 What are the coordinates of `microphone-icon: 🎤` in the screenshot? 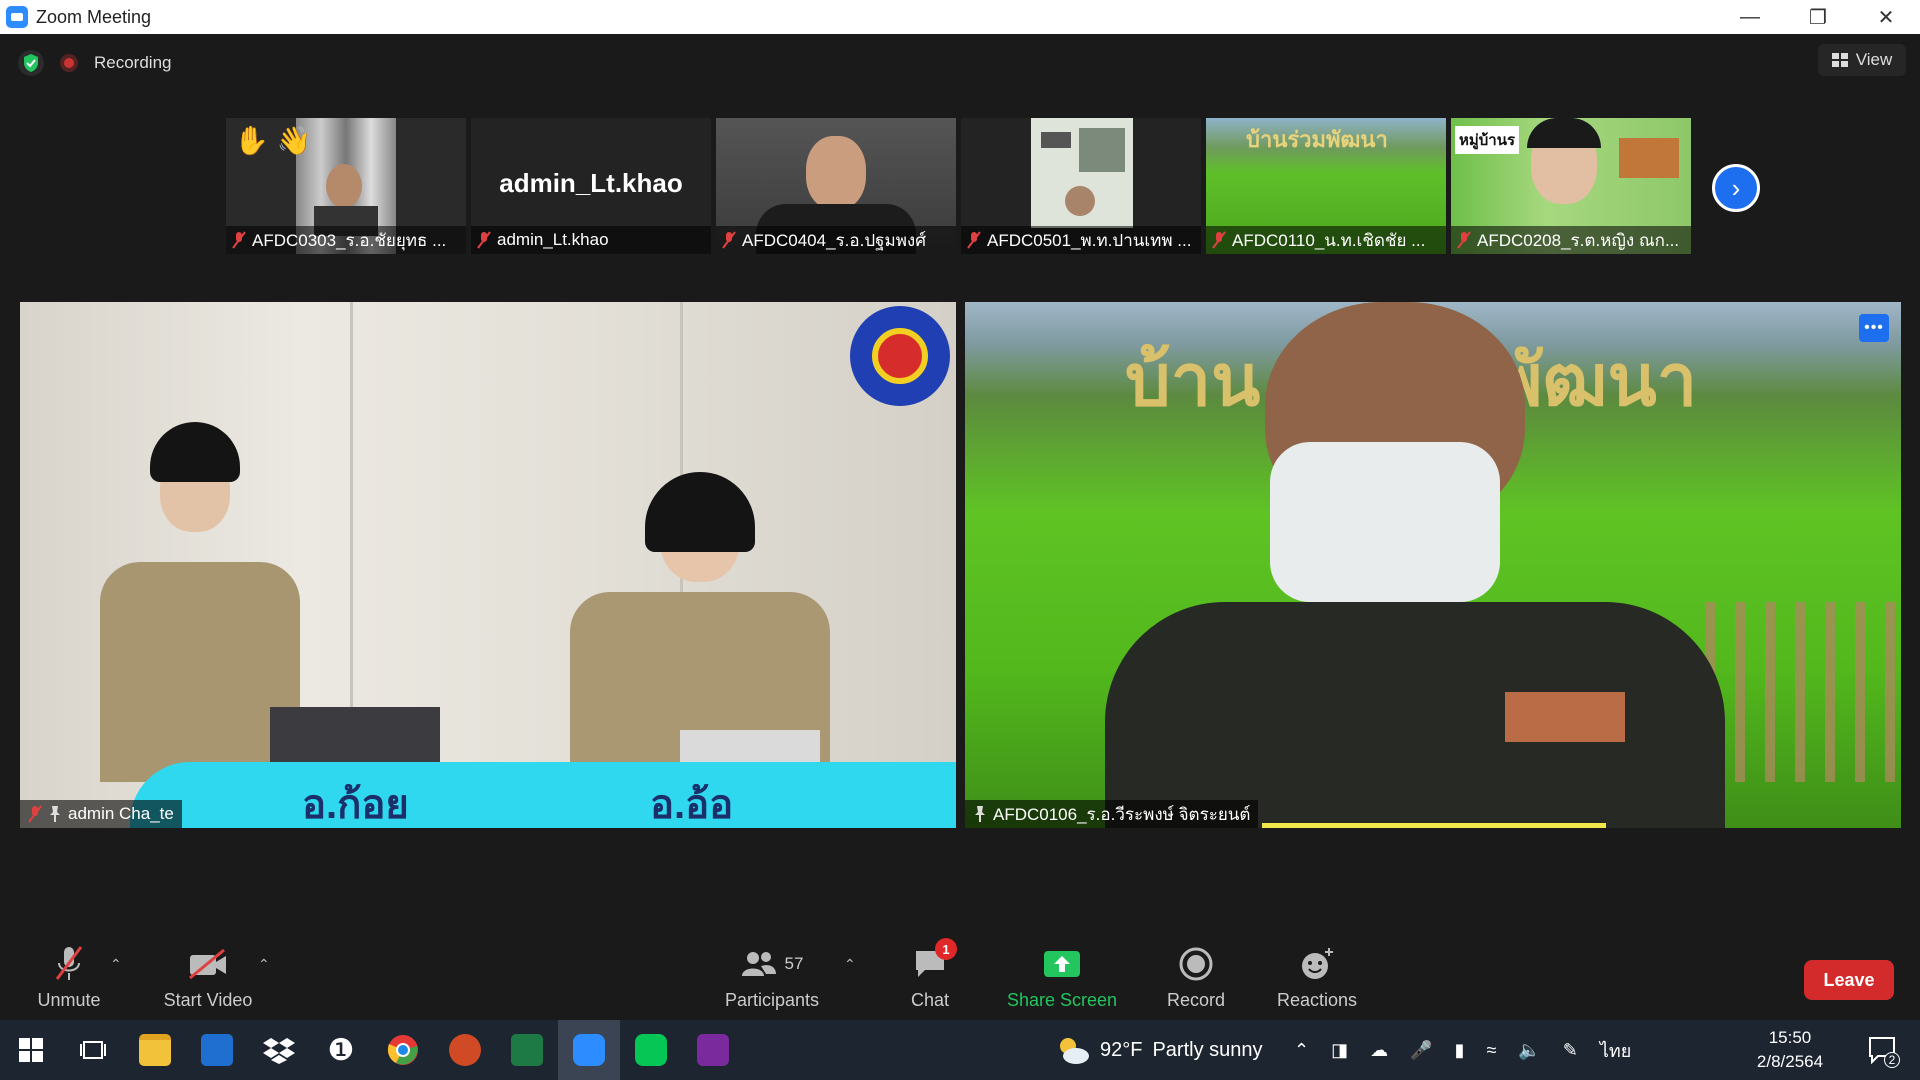 It's located at (1421, 1050).